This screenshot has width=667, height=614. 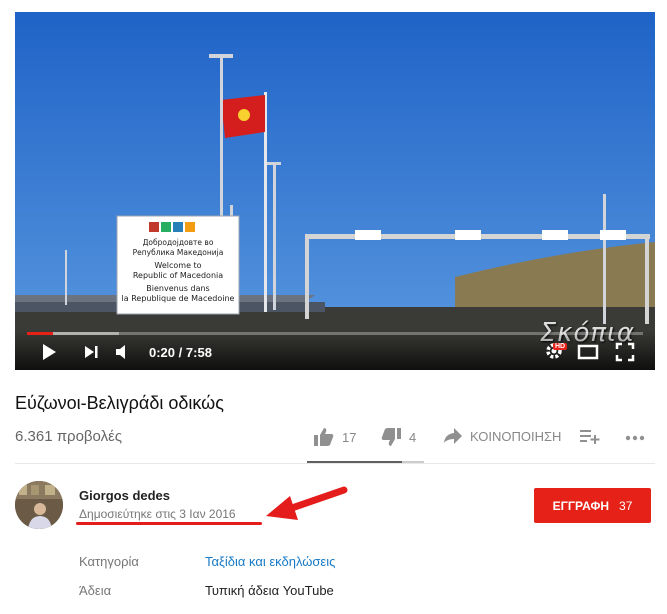 I want to click on license-label: Άδεια, so click(x=95, y=590).